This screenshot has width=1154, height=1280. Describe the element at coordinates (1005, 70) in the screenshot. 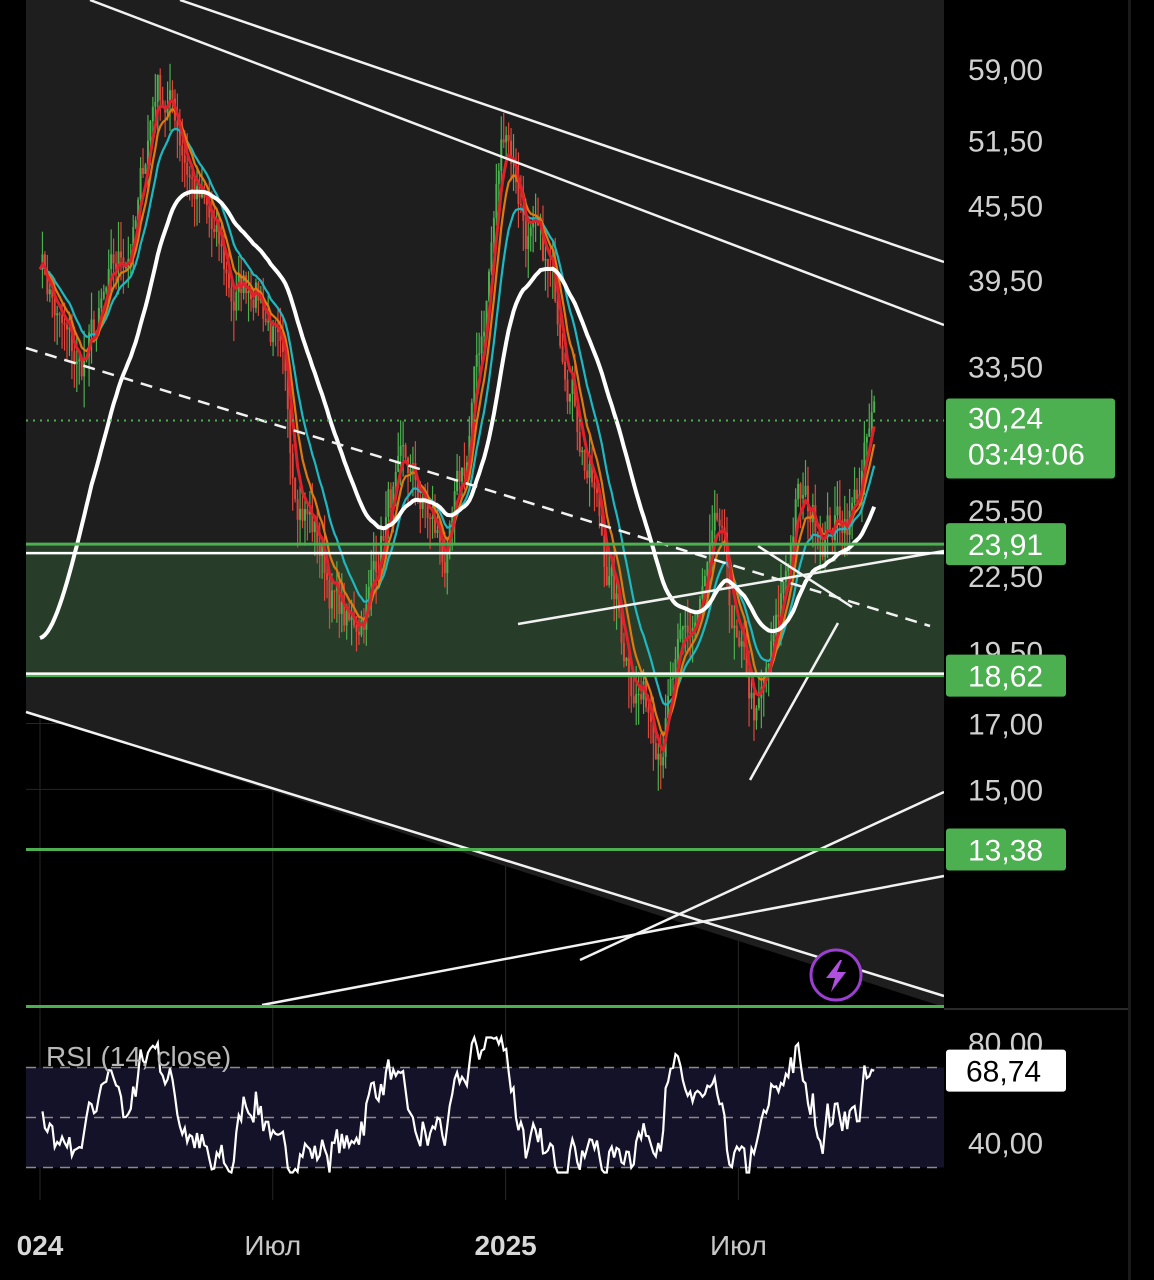

I see `price-tick-label: 59,00` at that location.